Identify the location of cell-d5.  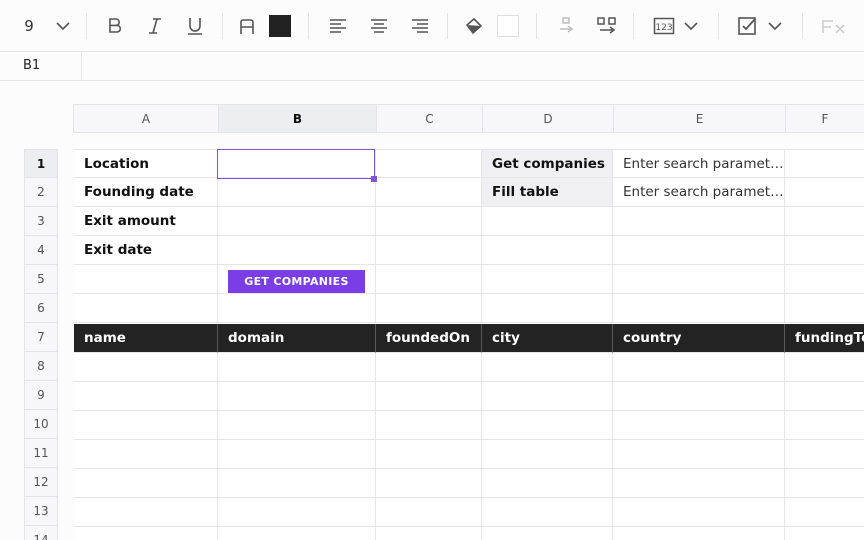
(547, 279).